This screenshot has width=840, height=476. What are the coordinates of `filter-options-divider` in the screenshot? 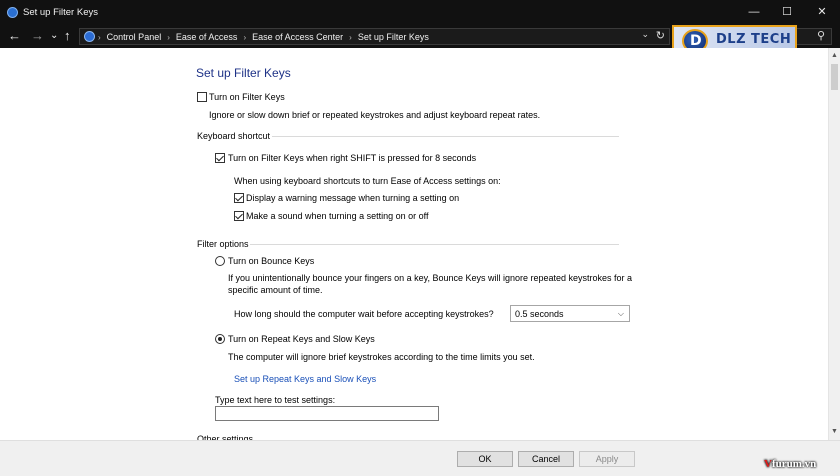 It's located at (434, 244).